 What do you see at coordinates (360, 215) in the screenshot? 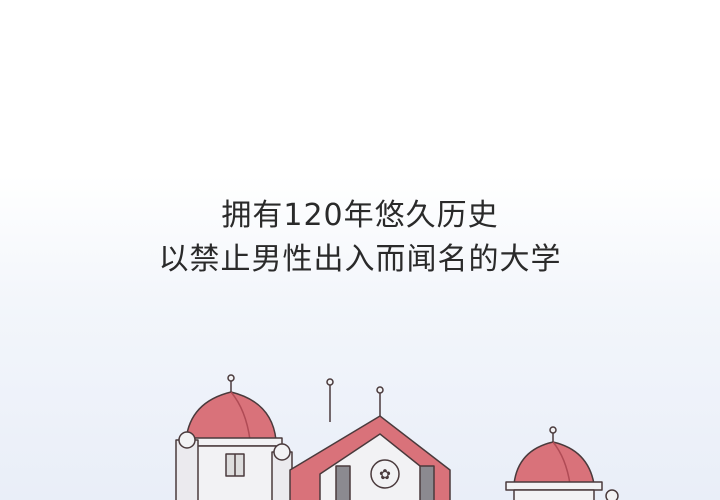
I see `caption-line-1: 拥有120年悠久历史` at bounding box center [360, 215].